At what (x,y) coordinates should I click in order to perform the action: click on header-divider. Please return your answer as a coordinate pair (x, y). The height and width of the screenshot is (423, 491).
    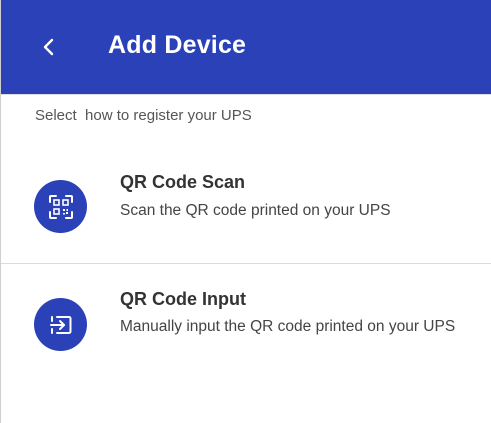
    Looking at the image, I should click on (246, 94).